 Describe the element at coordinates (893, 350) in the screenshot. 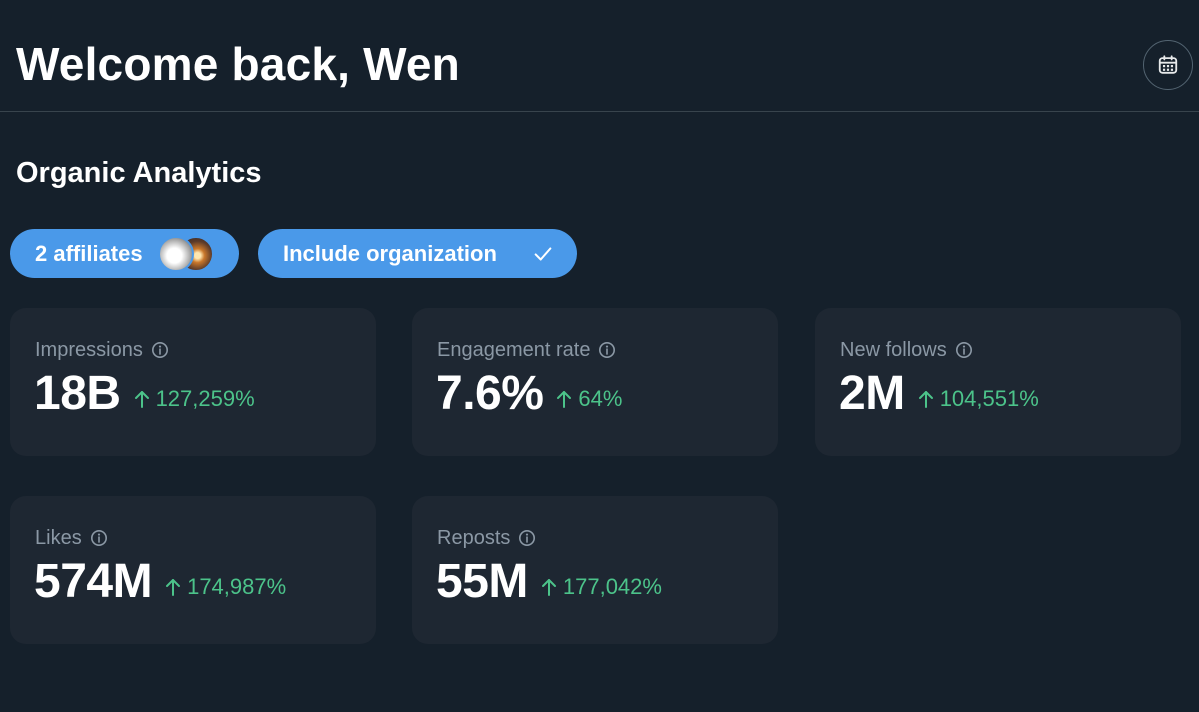

I see `metric-label: New follows` at that location.